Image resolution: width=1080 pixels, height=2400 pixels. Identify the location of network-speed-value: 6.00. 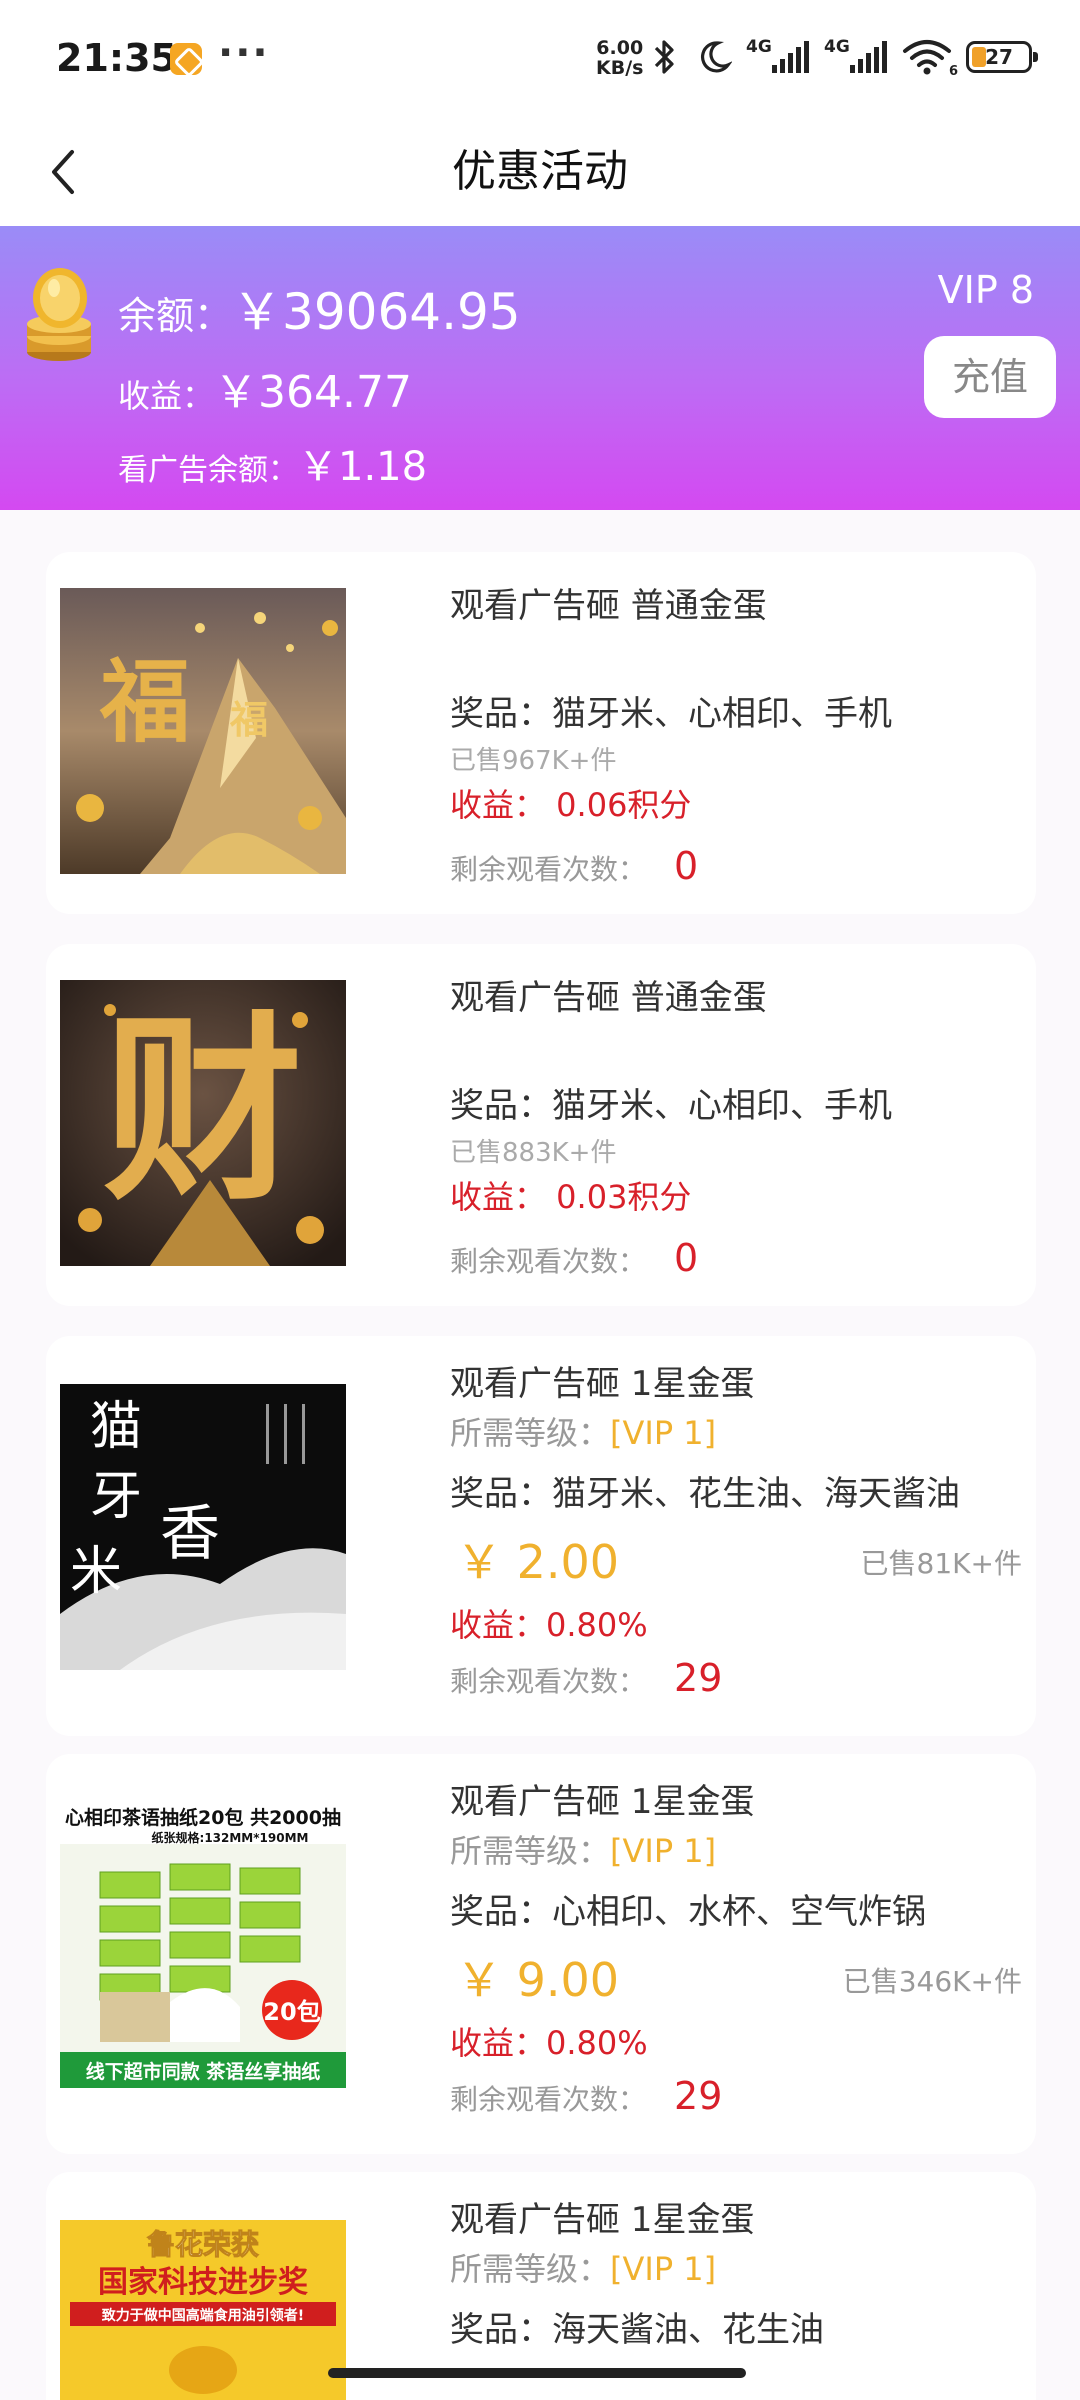
(620, 48).